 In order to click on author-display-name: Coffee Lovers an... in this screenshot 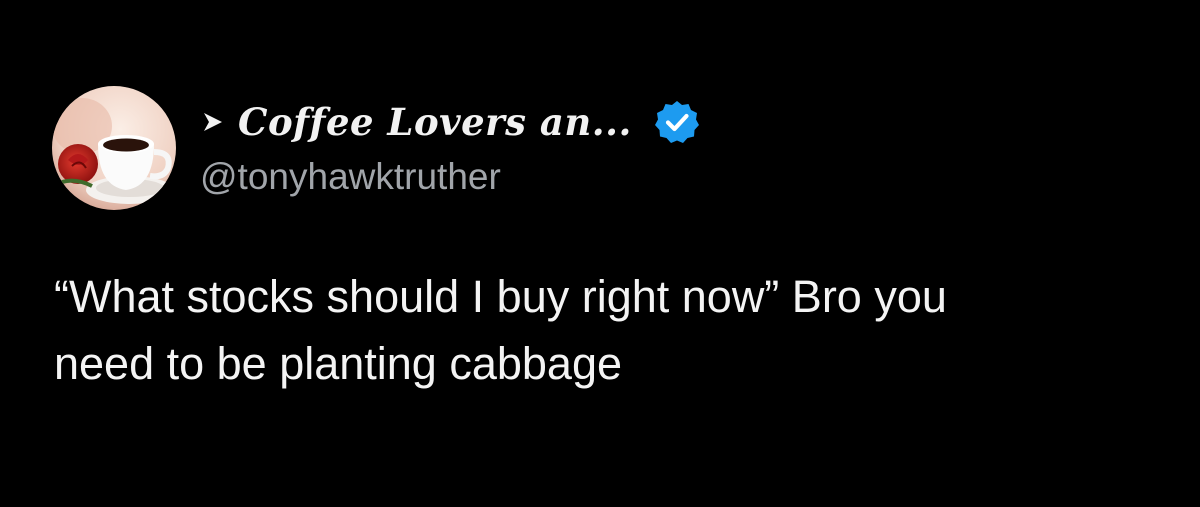, I will do `click(435, 122)`.